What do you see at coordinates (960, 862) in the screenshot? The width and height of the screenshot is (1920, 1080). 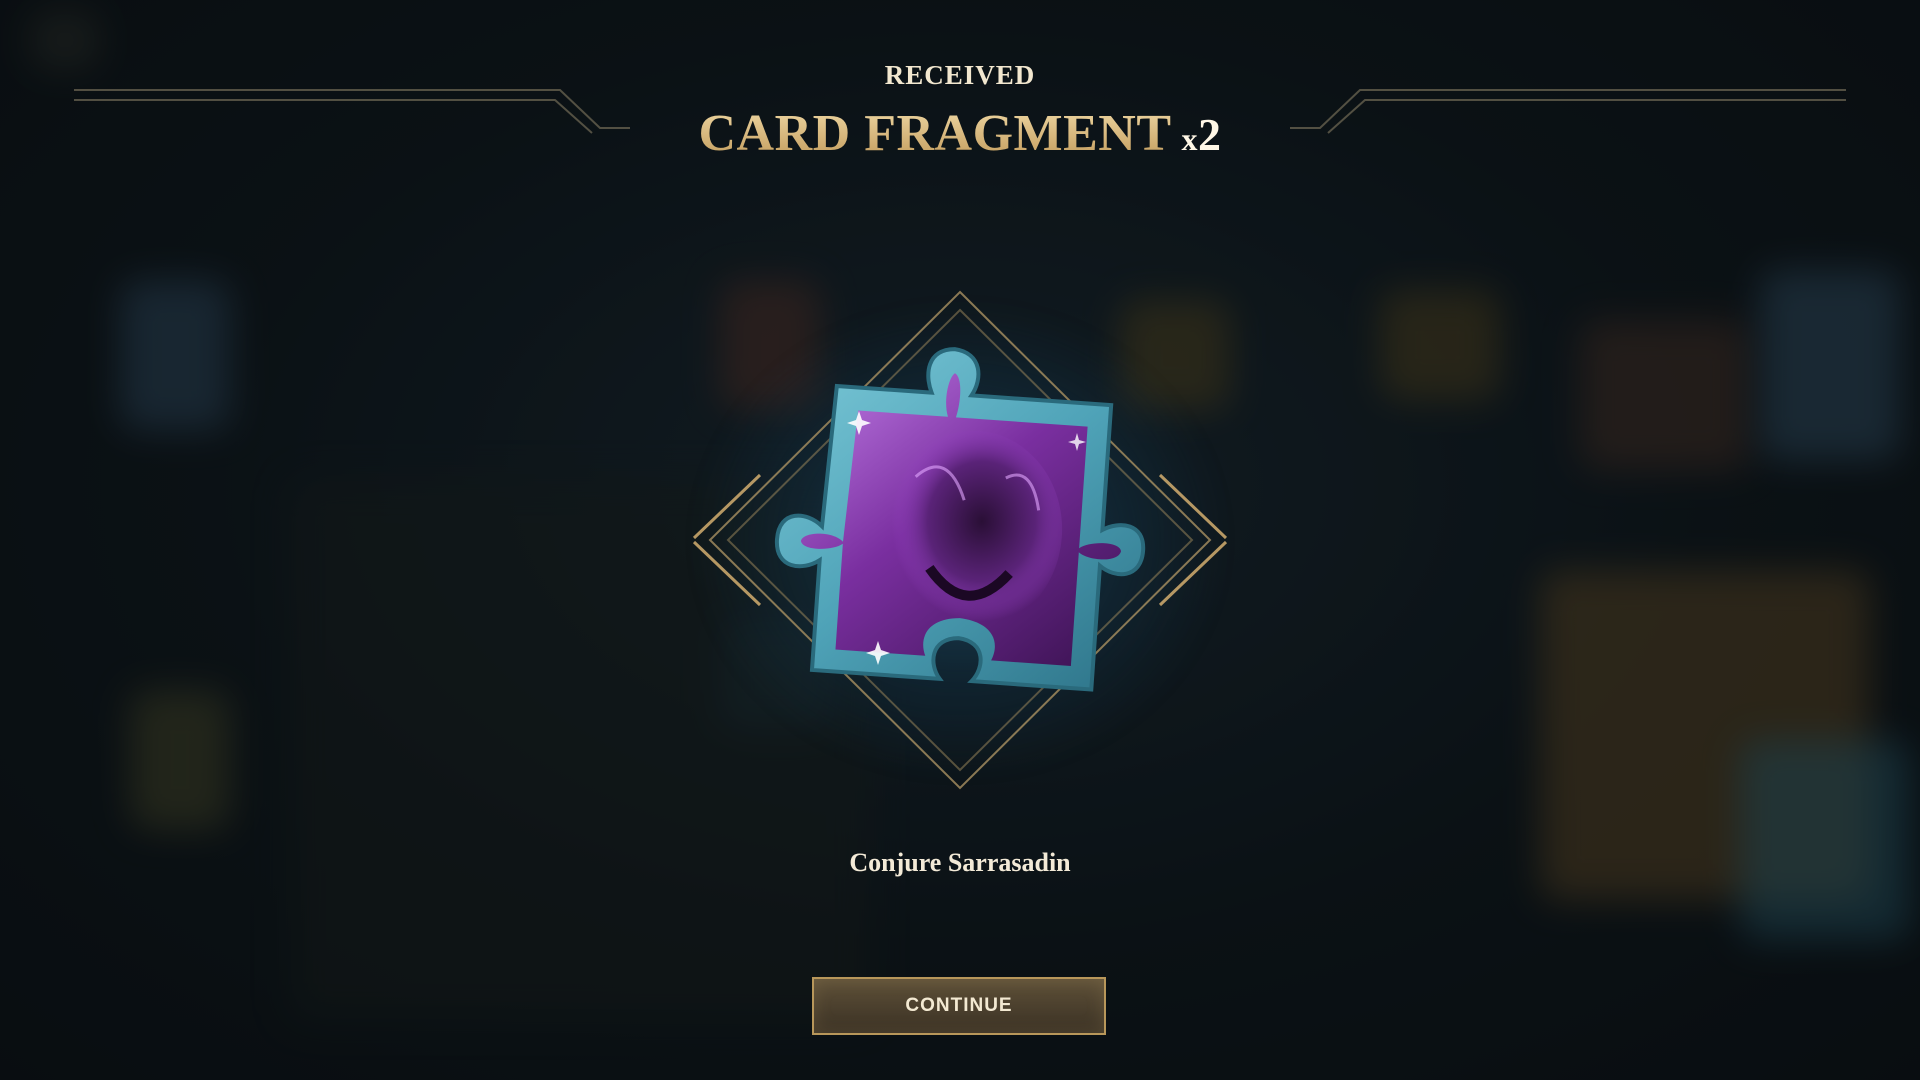 I see `reward-item-name: Conjure Sarrasadin` at bounding box center [960, 862].